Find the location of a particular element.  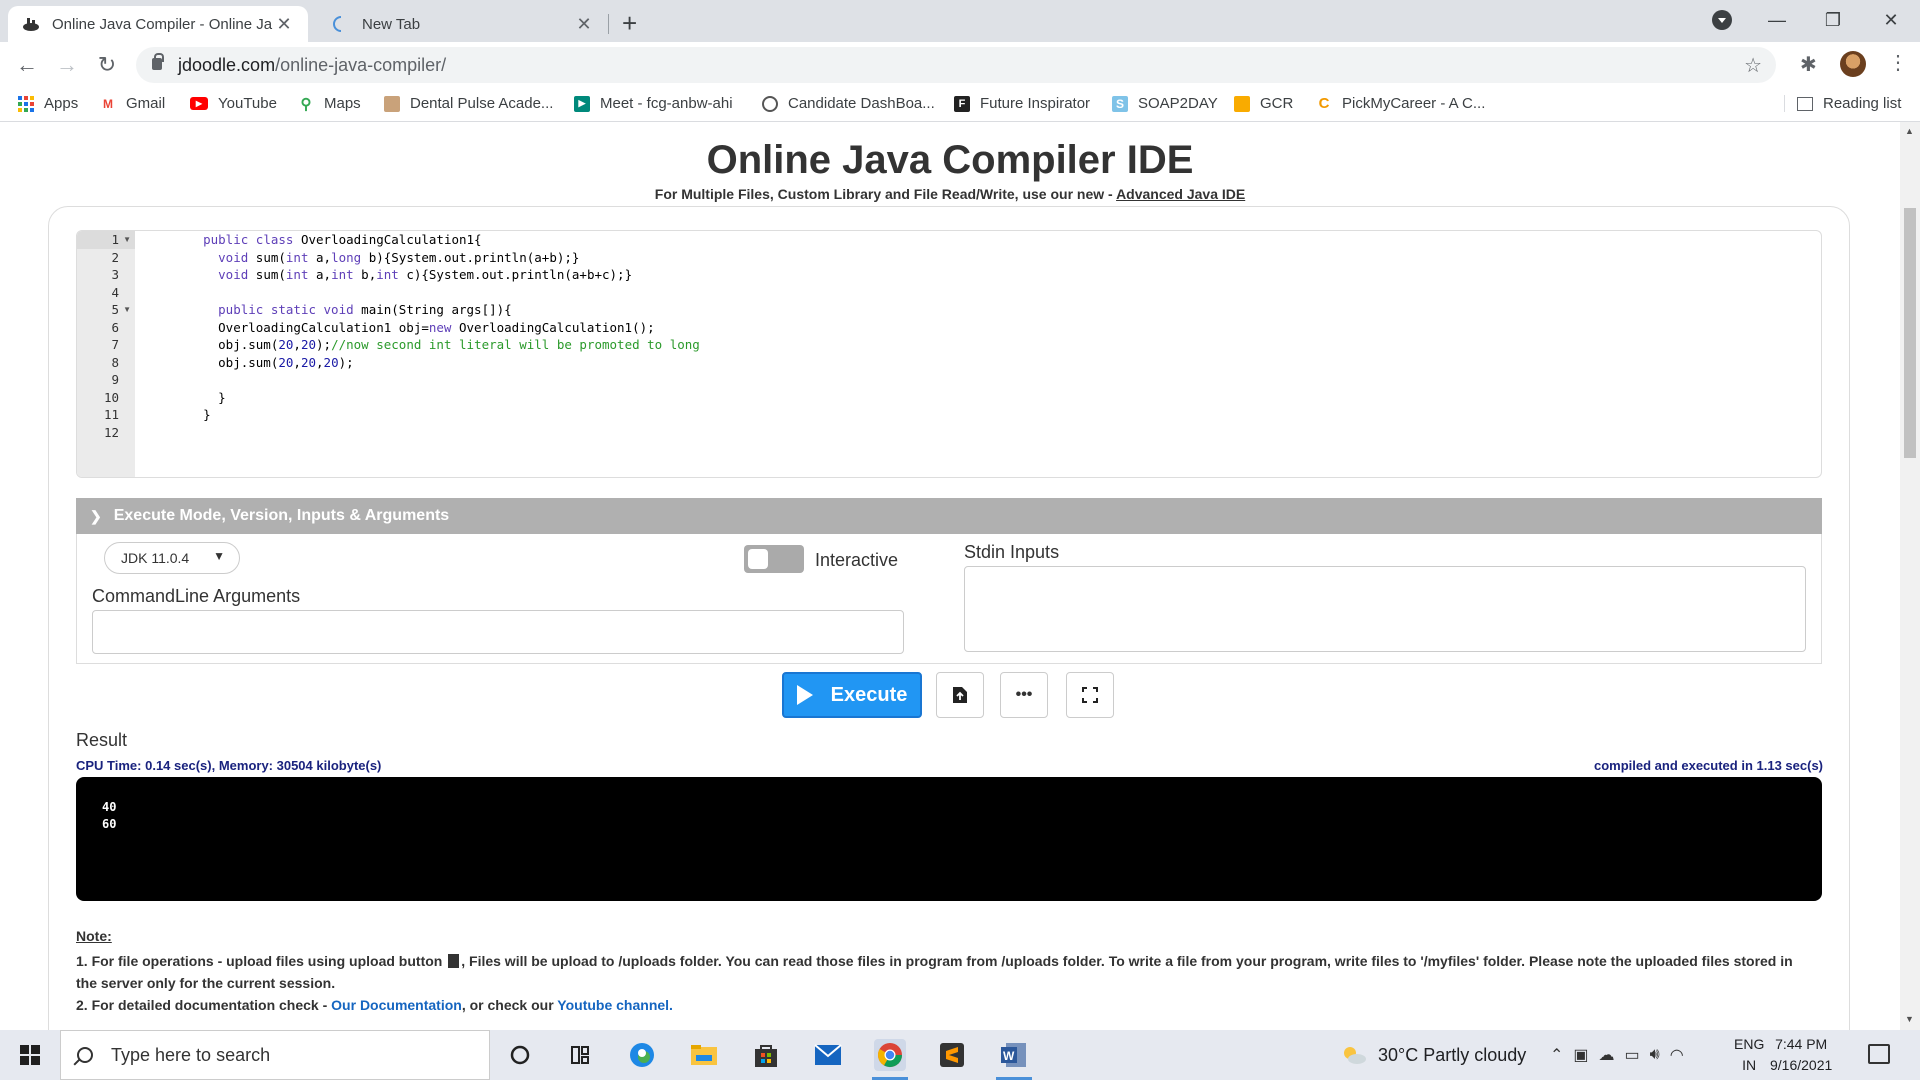

line-number: 6 is located at coordinates (115, 327).